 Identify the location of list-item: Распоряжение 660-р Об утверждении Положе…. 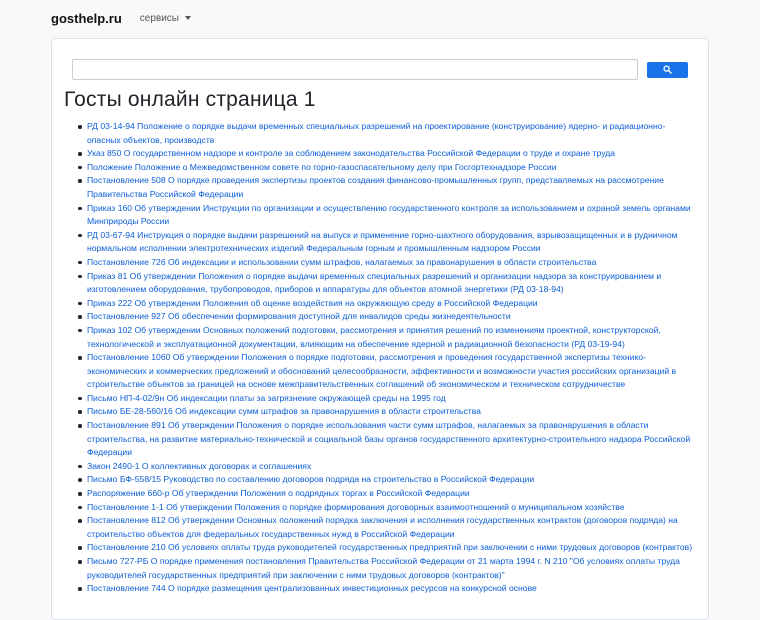
(388, 494).